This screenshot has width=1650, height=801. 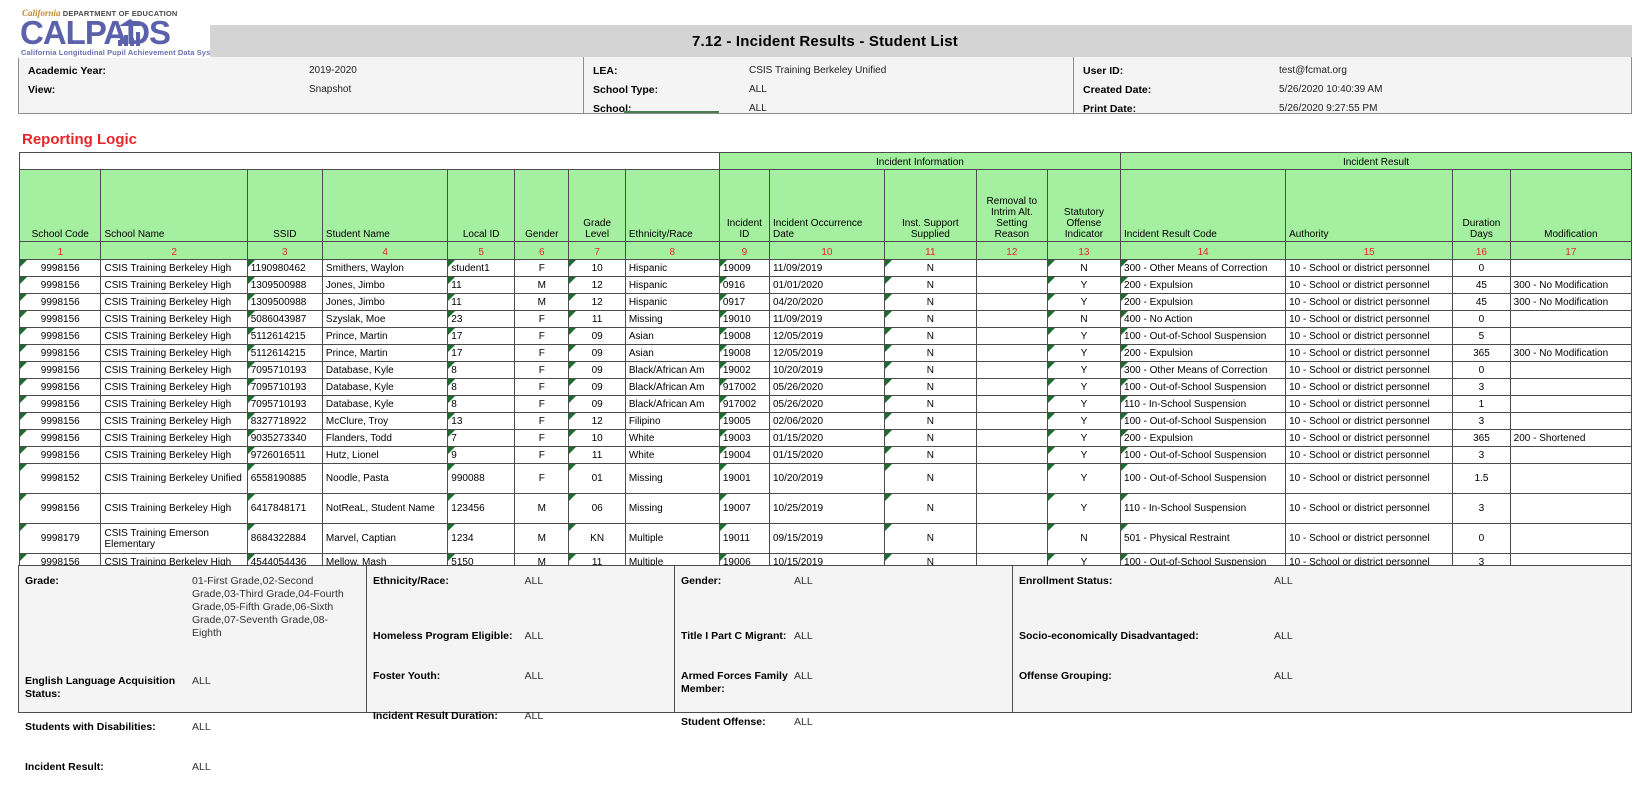 I want to click on cell-incident-result-code: 501 - Physical Restraint, so click(x=1203, y=538).